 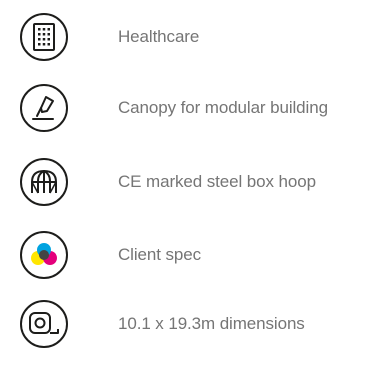 What do you see at coordinates (217, 181) in the screenshot?
I see `feature-label: CE marked steel box hoop` at bounding box center [217, 181].